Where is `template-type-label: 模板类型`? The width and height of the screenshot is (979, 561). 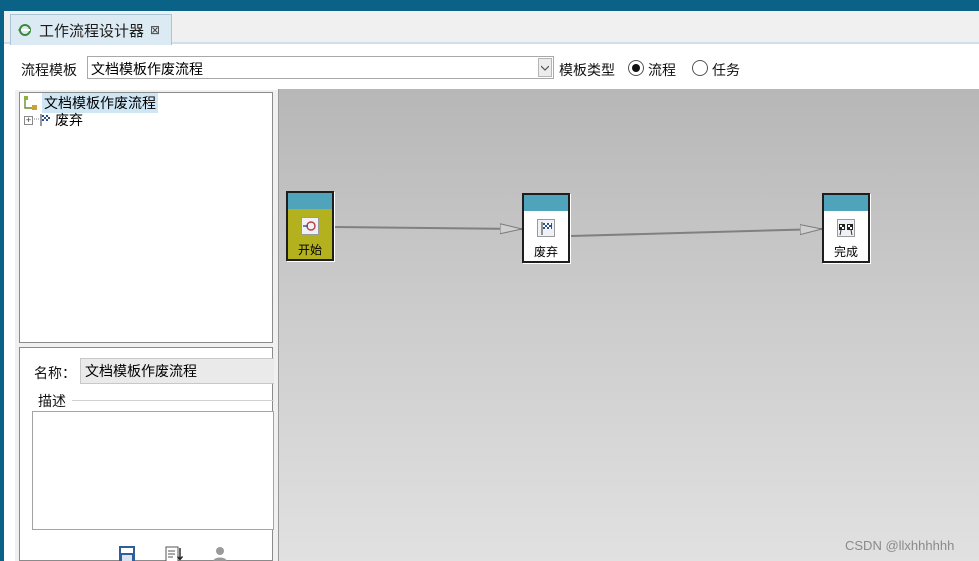 template-type-label: 模板类型 is located at coordinates (587, 70).